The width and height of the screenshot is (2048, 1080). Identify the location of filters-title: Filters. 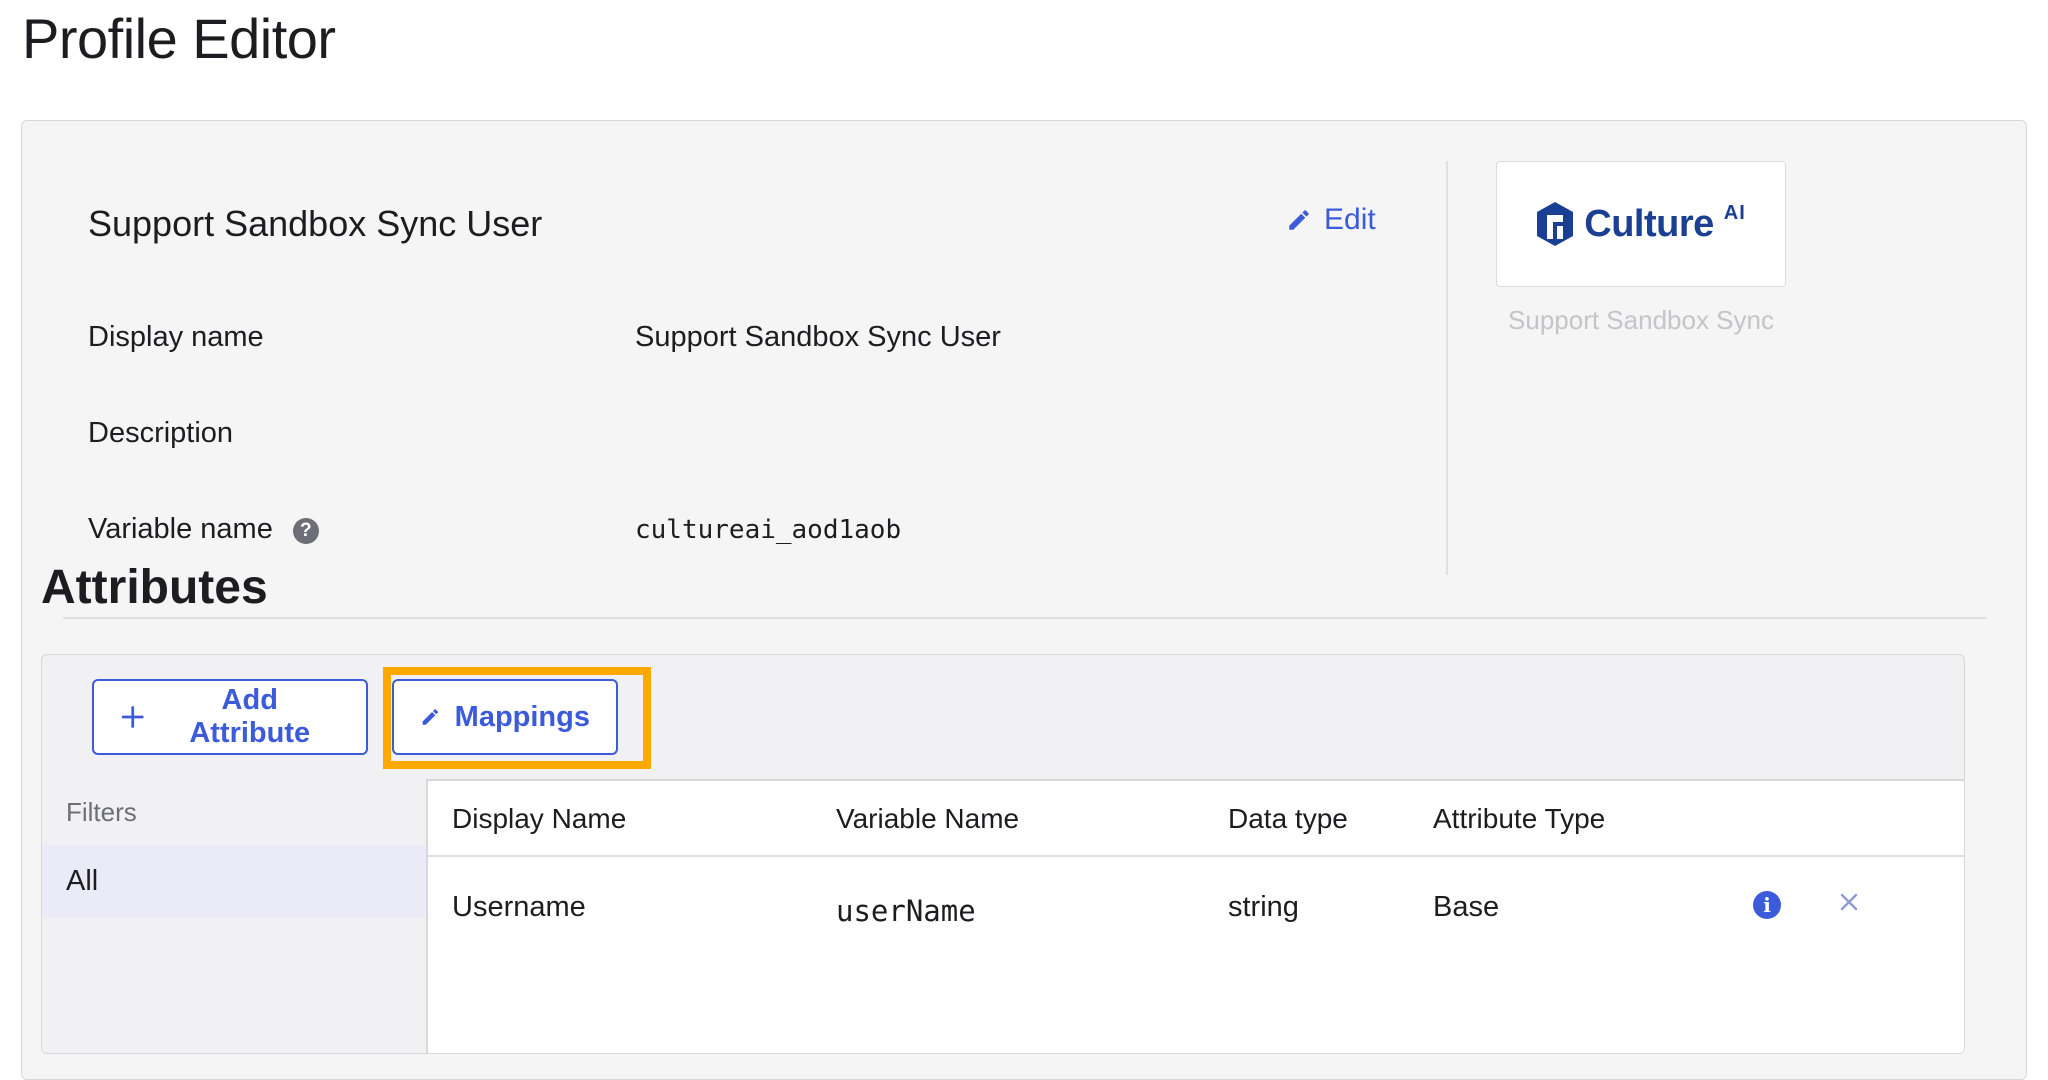
(101, 812).